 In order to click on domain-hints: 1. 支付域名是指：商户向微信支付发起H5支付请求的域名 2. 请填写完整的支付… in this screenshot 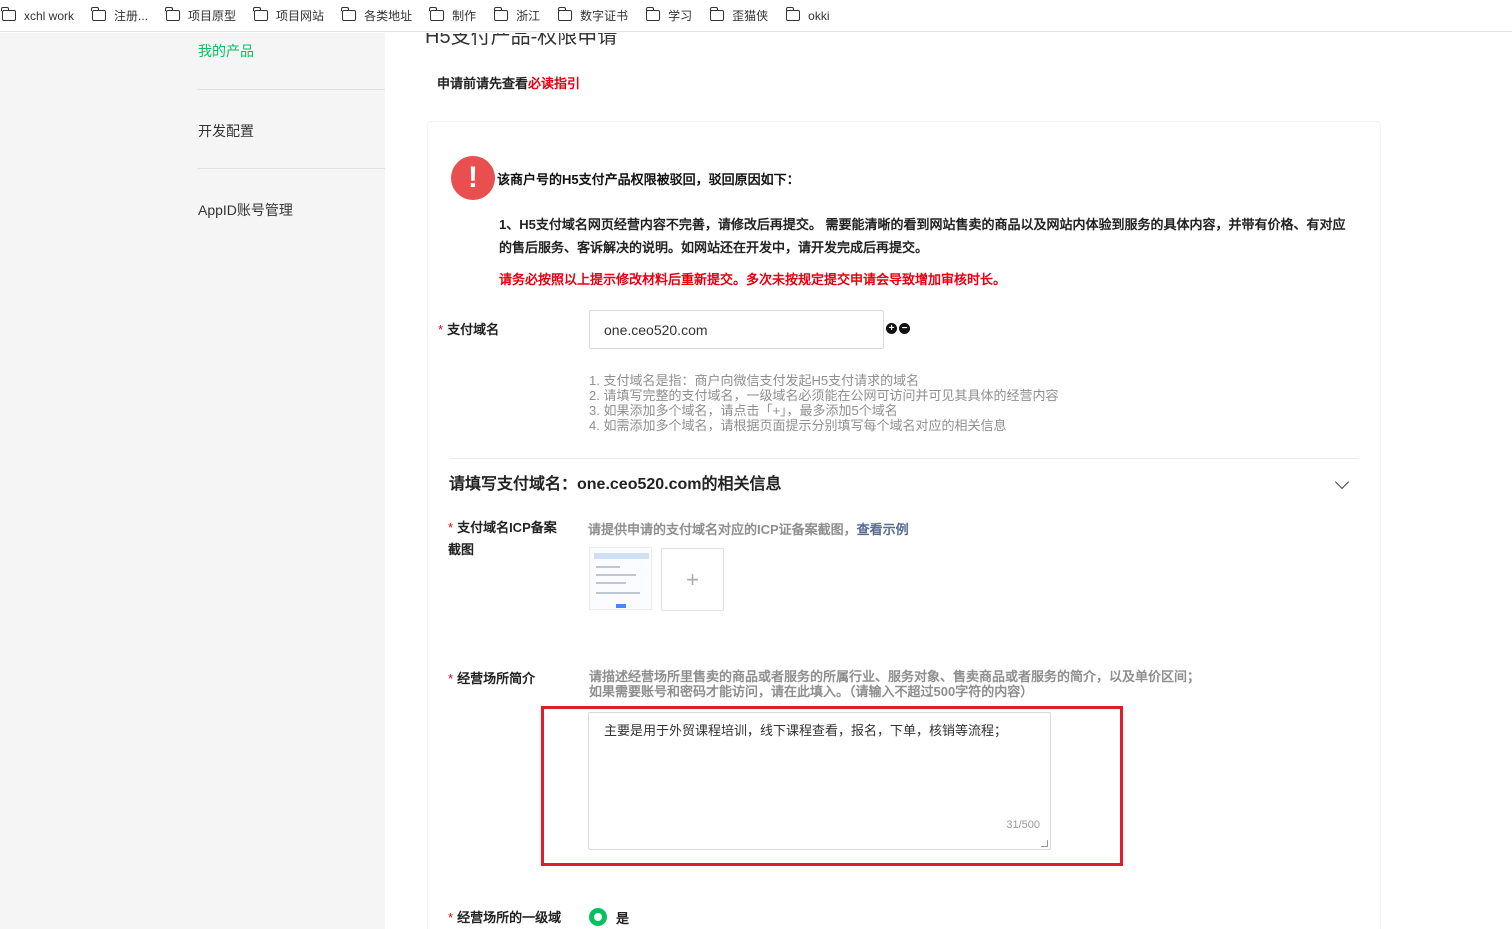, I will do `click(823, 403)`.